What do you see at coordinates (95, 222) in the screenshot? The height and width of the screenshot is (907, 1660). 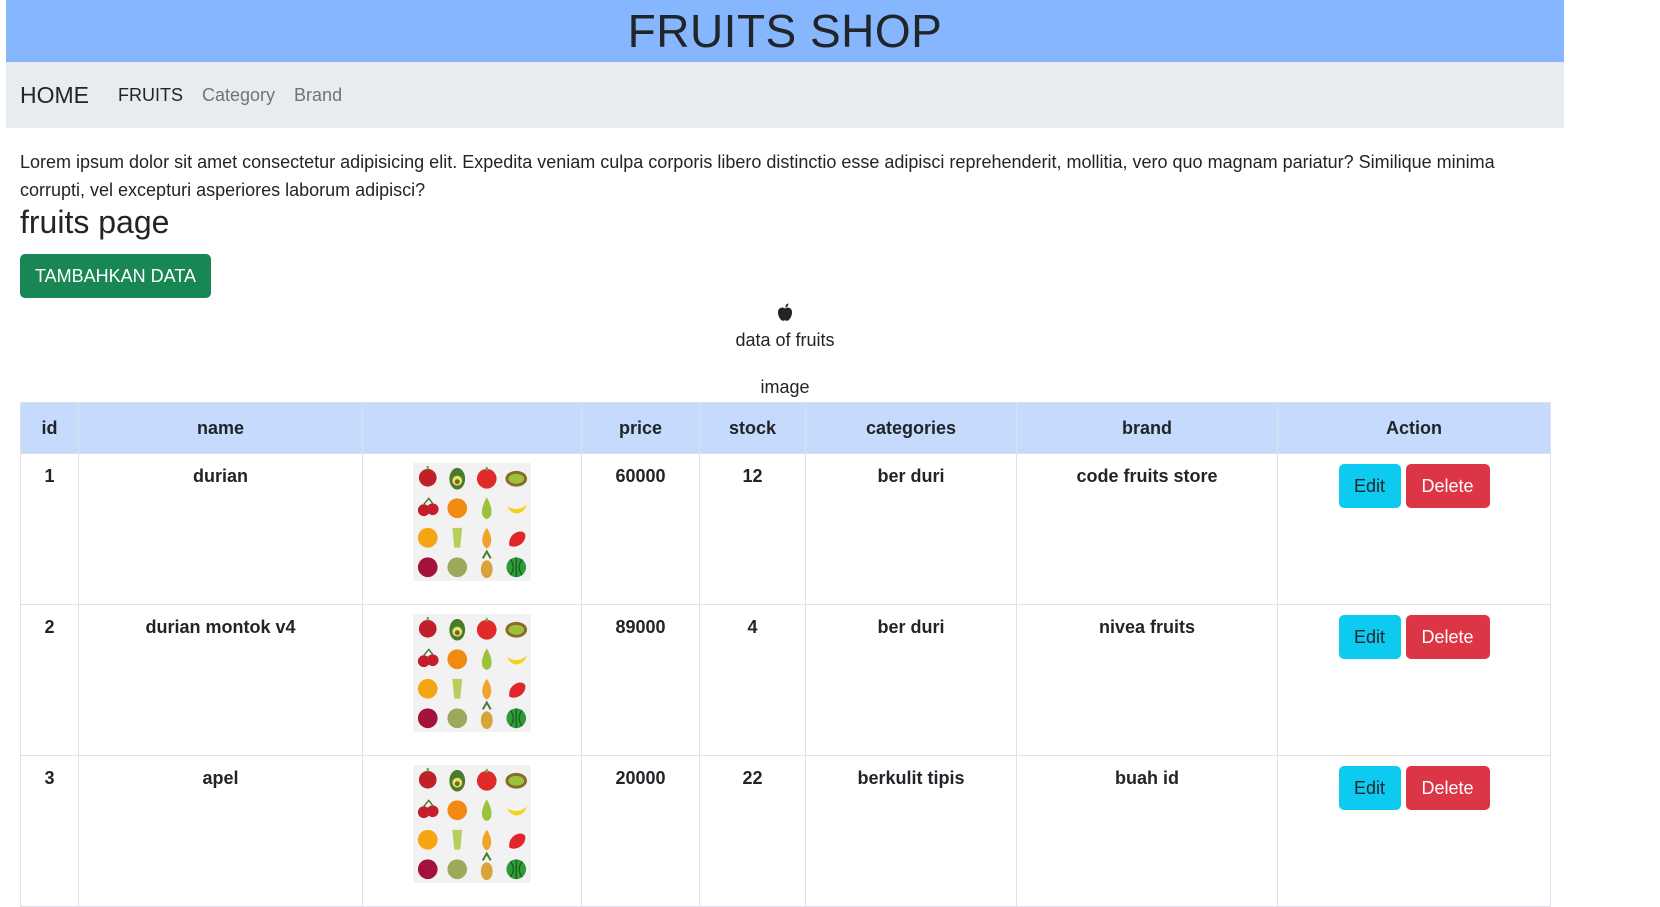 I see `page-title: fruits page` at bounding box center [95, 222].